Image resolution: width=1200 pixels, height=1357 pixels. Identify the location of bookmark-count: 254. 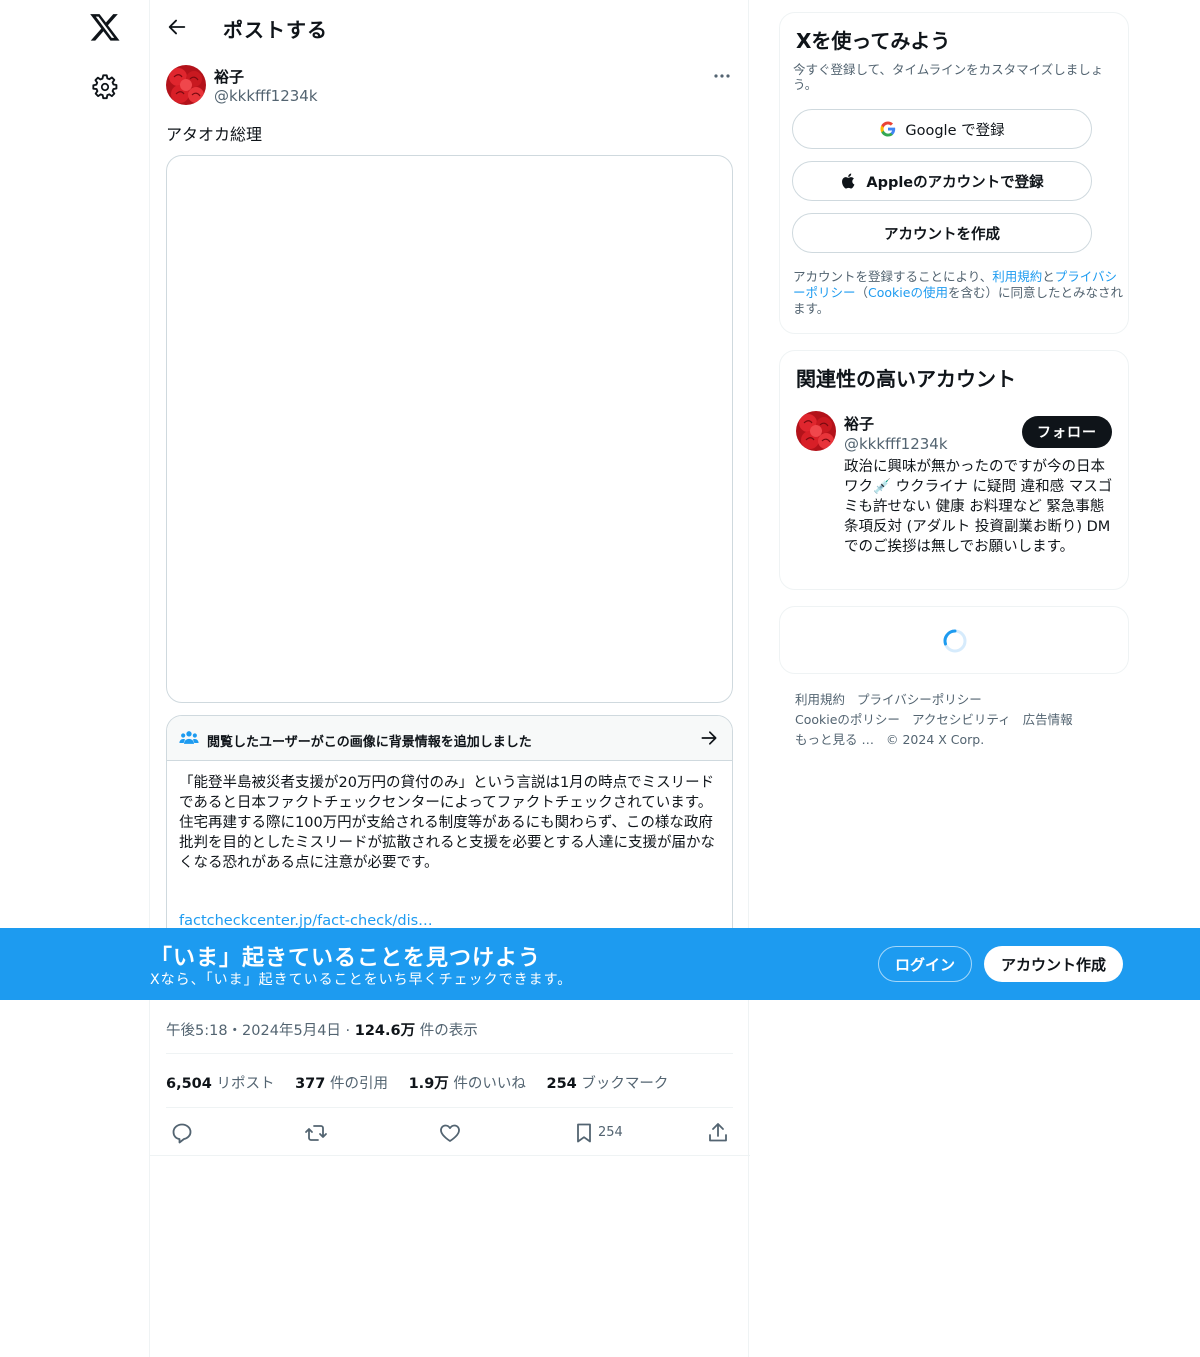
(610, 1132).